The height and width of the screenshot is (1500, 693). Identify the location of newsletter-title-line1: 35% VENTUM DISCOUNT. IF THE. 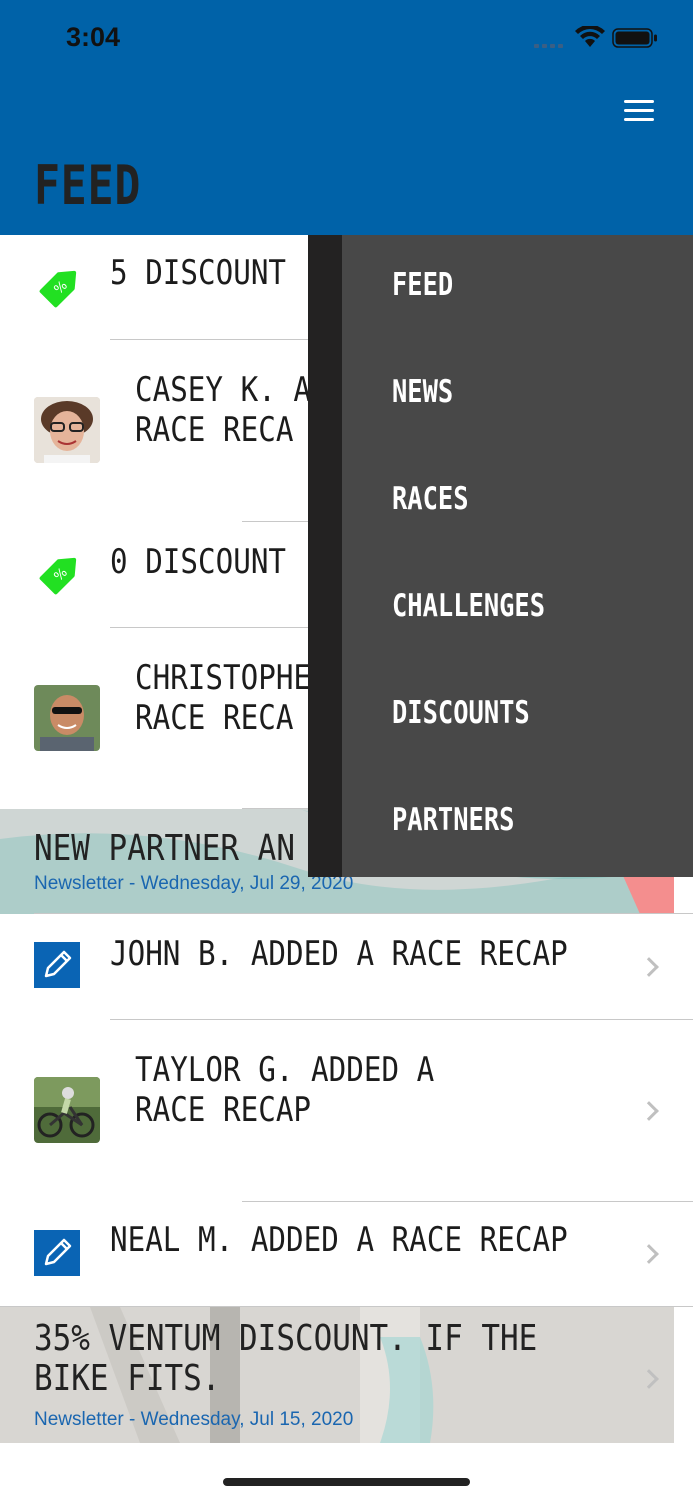
(286, 1338).